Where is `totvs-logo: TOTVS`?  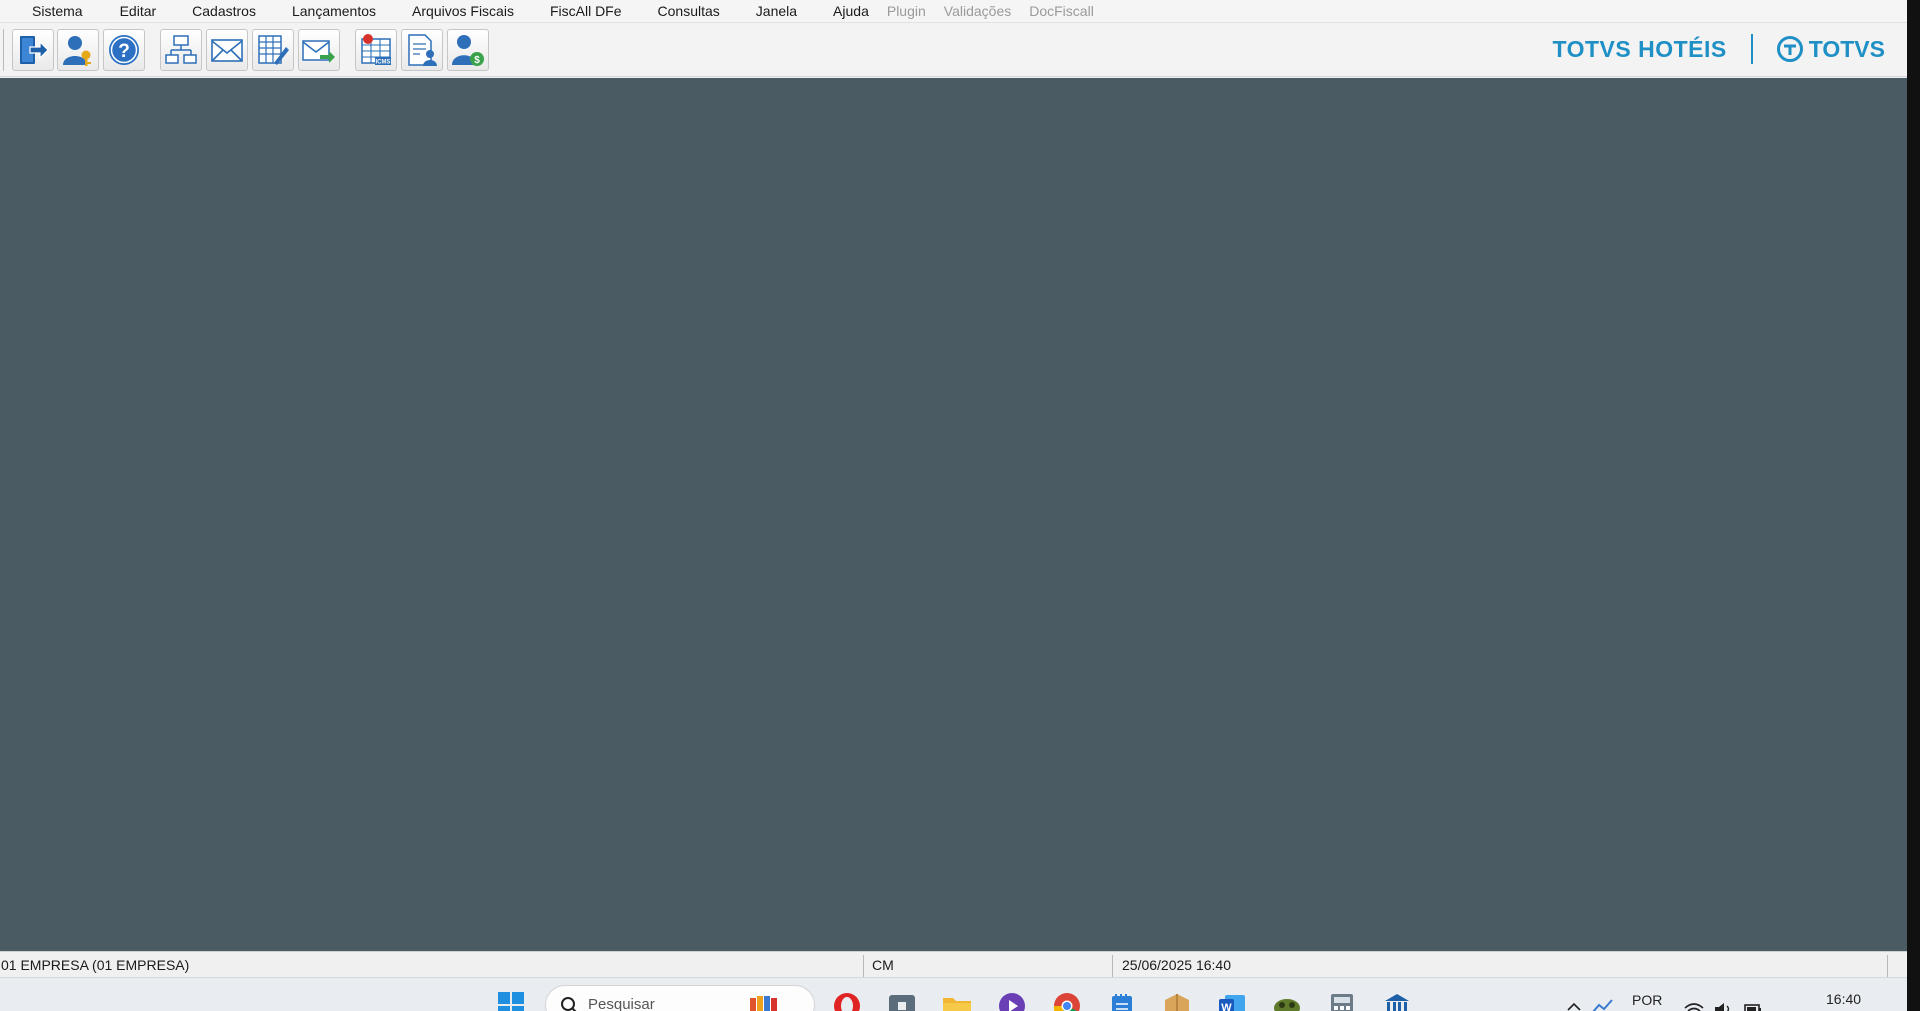 totvs-logo: TOTVS is located at coordinates (1830, 49).